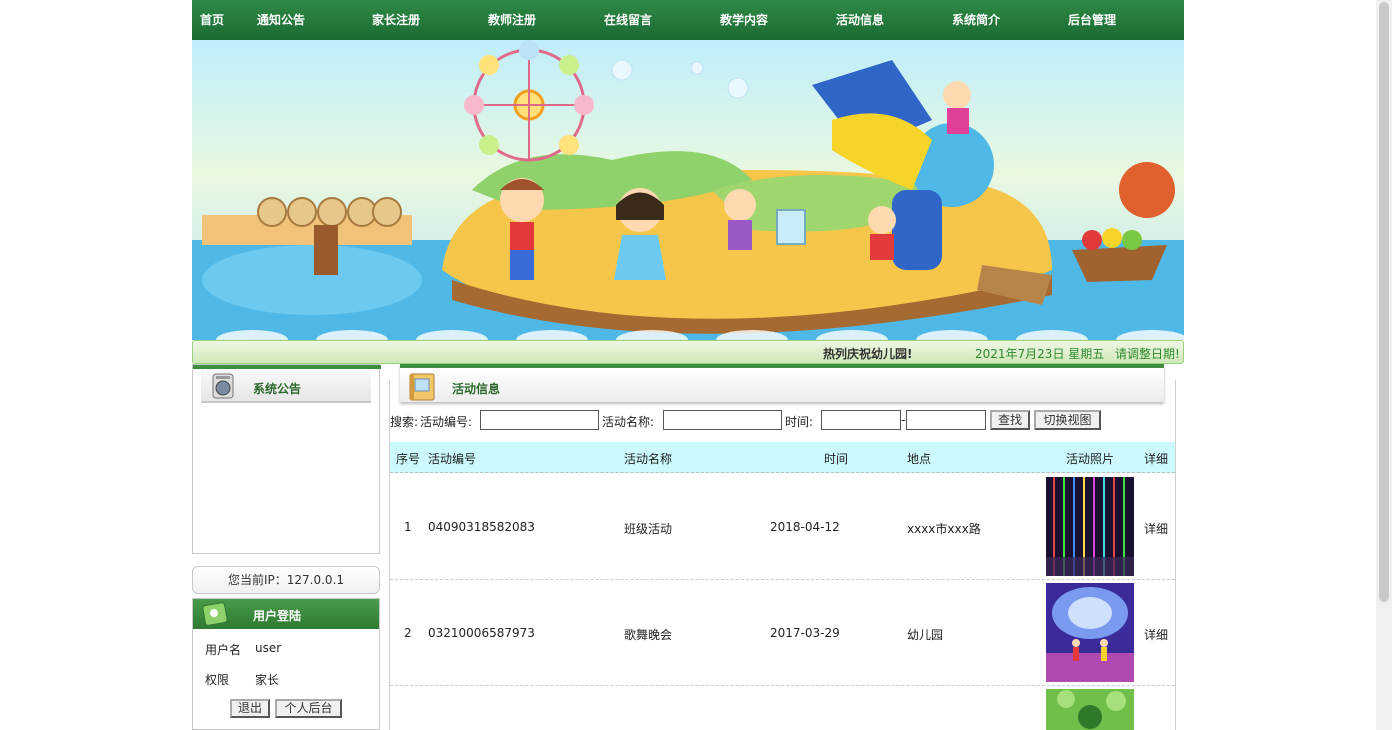  Describe the element at coordinates (722, 420) in the screenshot. I see `activity-name-input` at that location.